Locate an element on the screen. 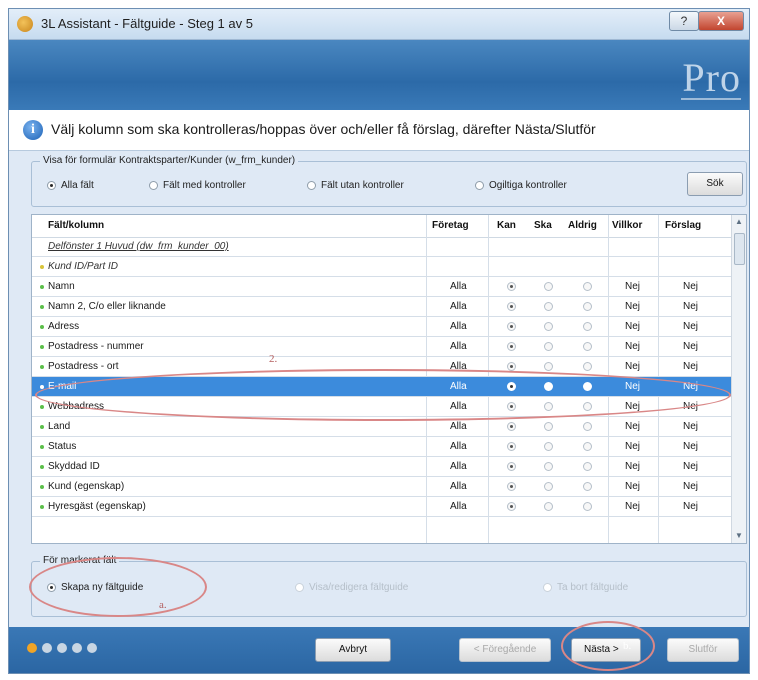 This screenshot has height=680, width=758. annotation-row-mark: 2. is located at coordinates (273, 359).